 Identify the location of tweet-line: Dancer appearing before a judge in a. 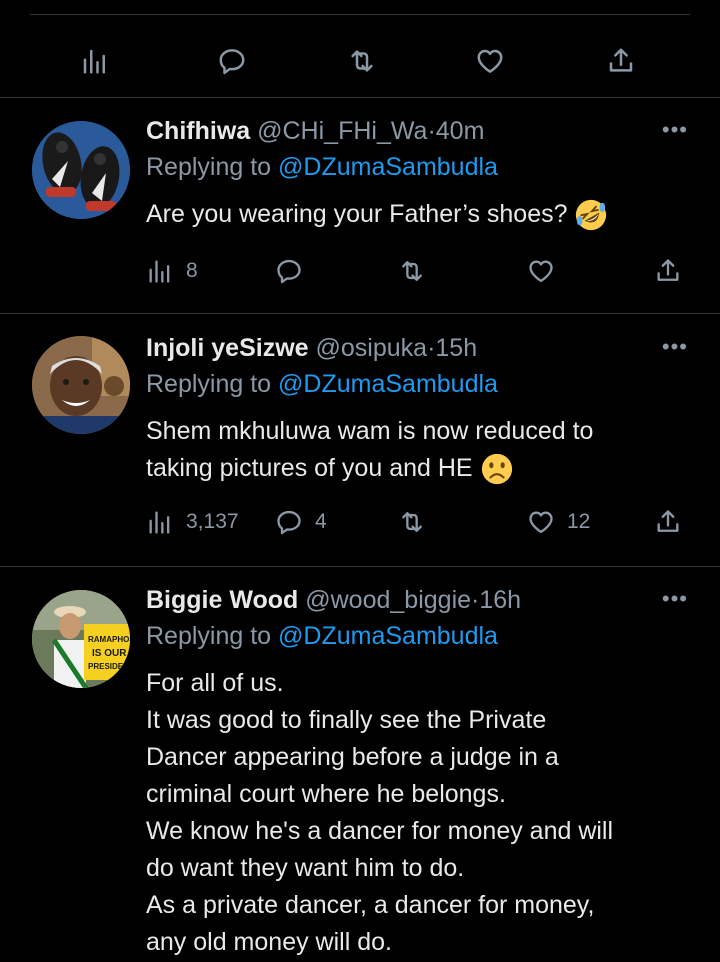
(352, 757).